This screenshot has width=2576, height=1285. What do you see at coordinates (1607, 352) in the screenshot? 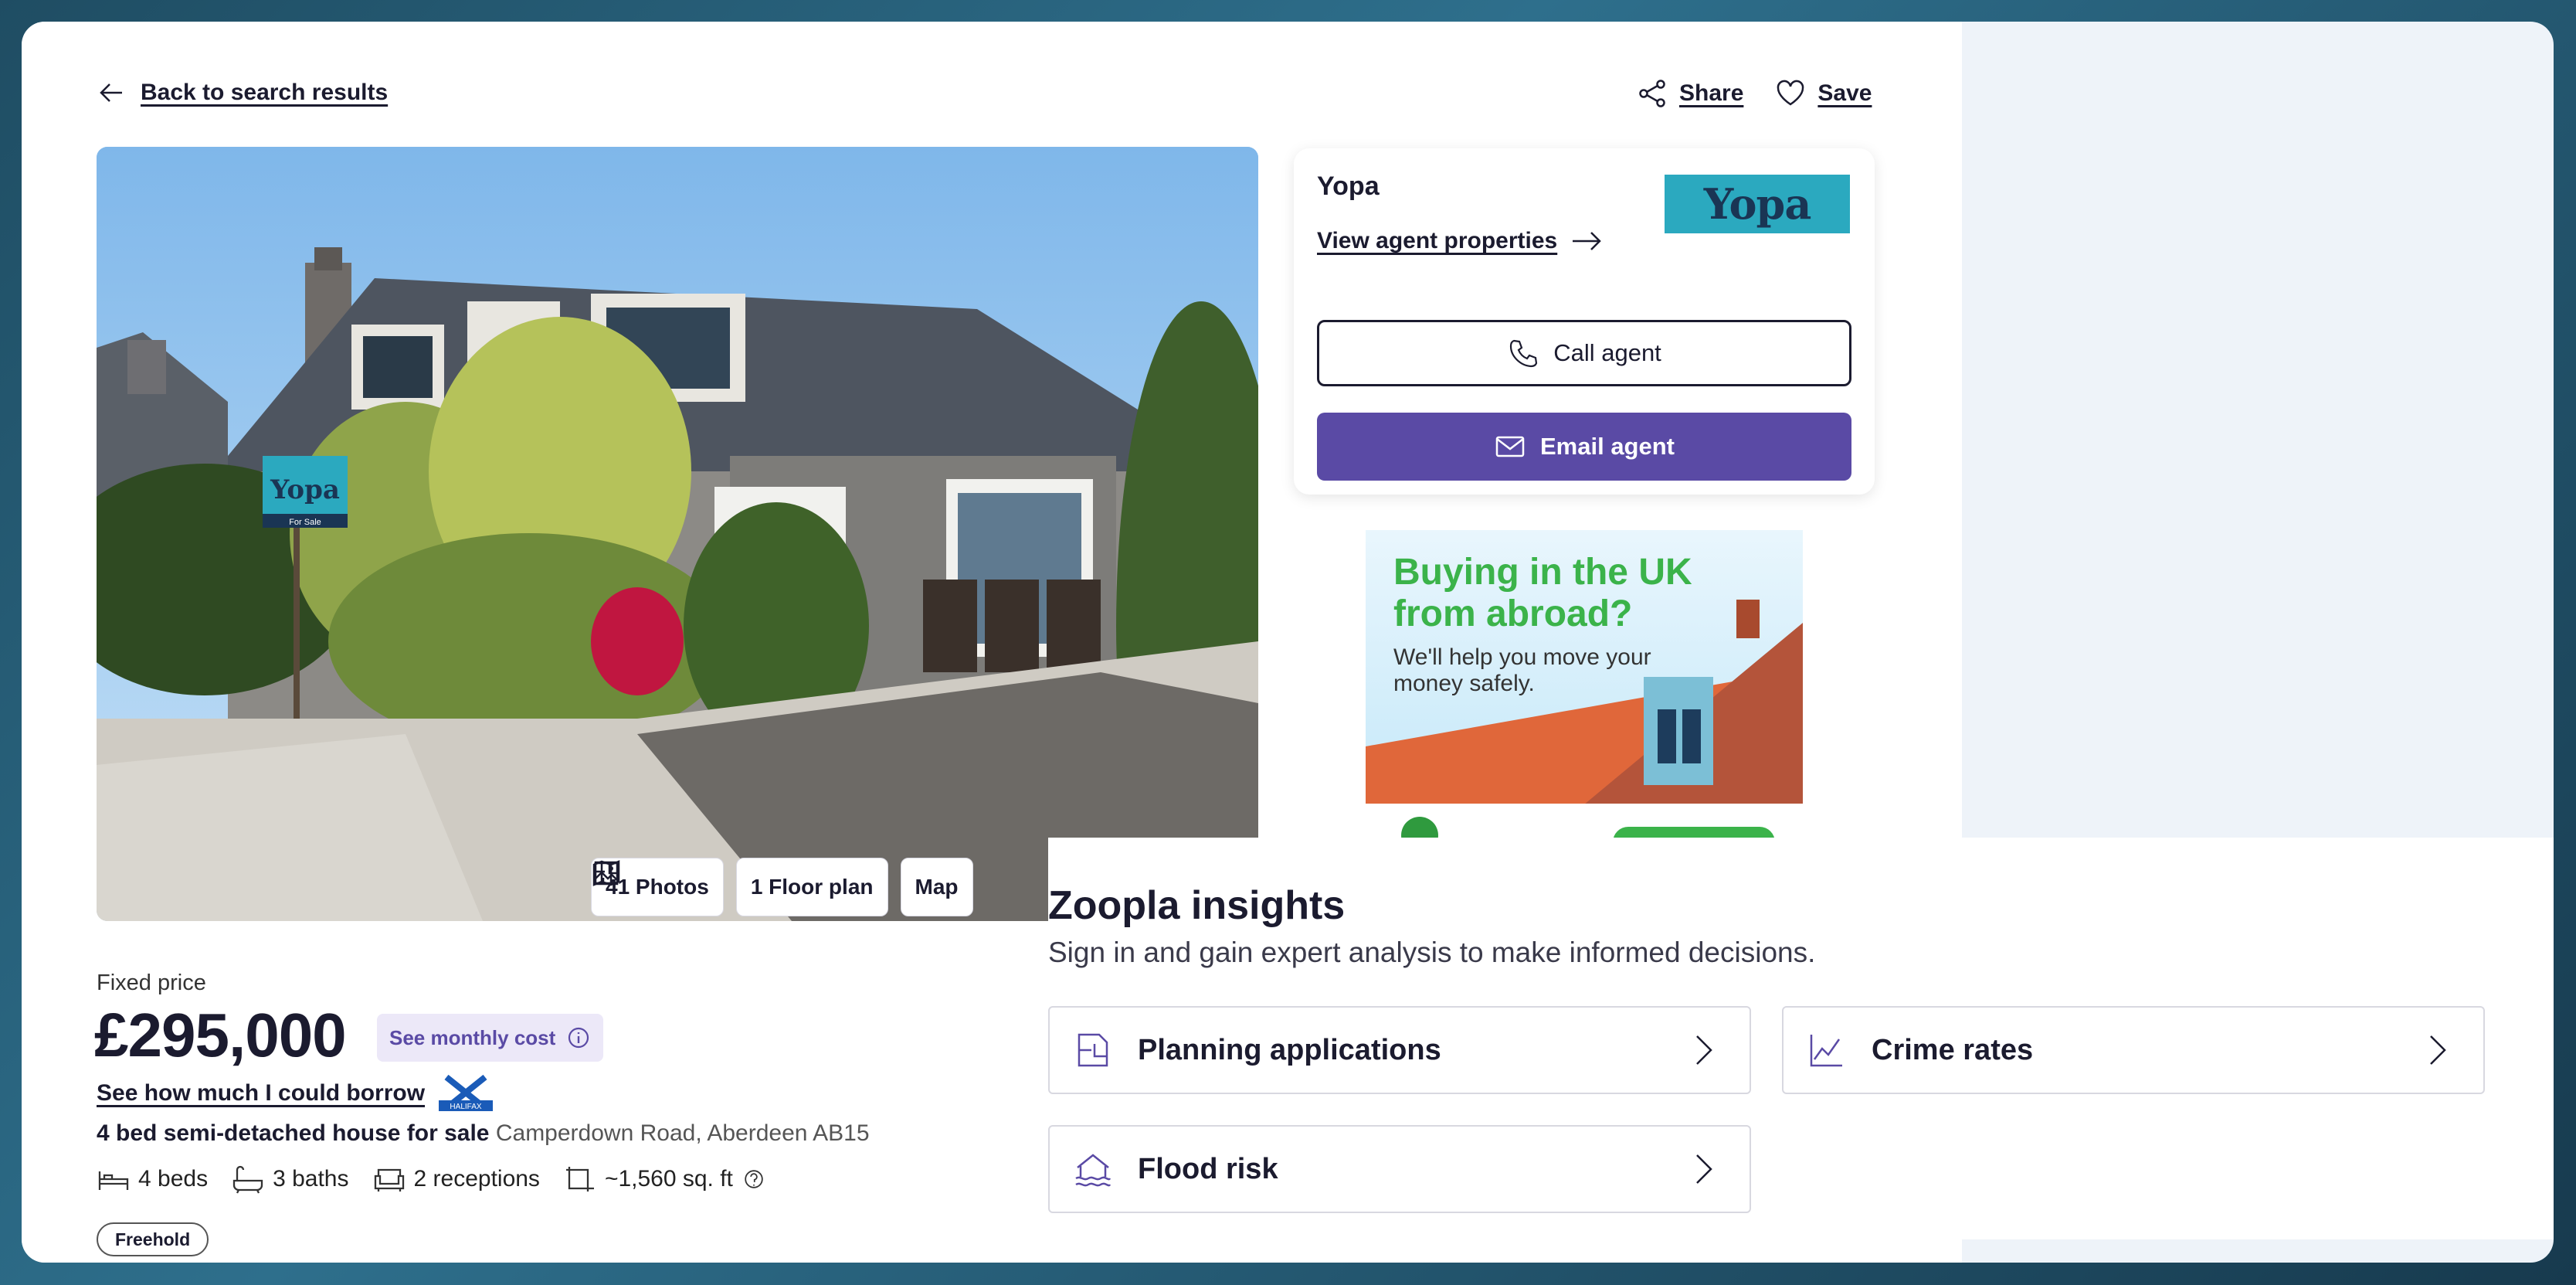
I see `call-agent-label: Call agent` at bounding box center [1607, 352].